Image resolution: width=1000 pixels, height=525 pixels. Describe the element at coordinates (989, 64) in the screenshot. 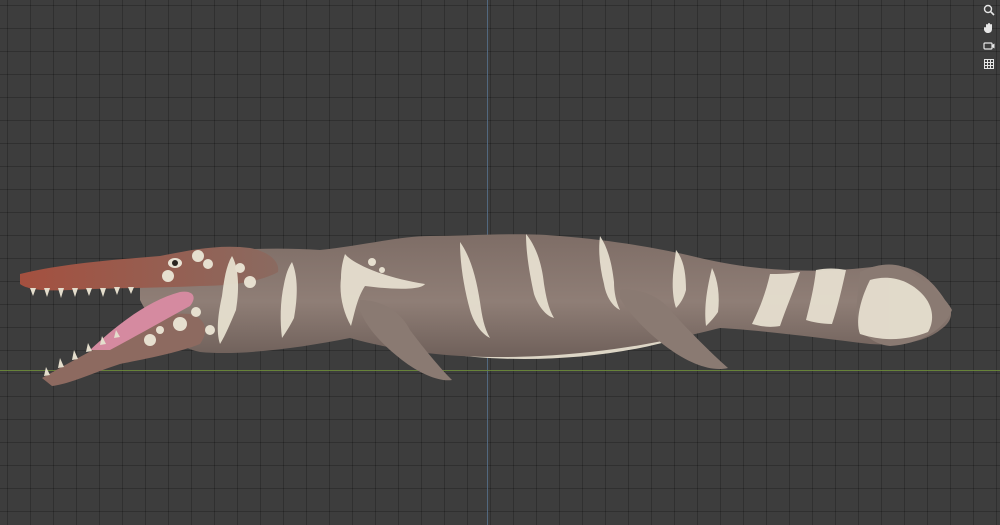

I see `perspective-grid-icon` at that location.